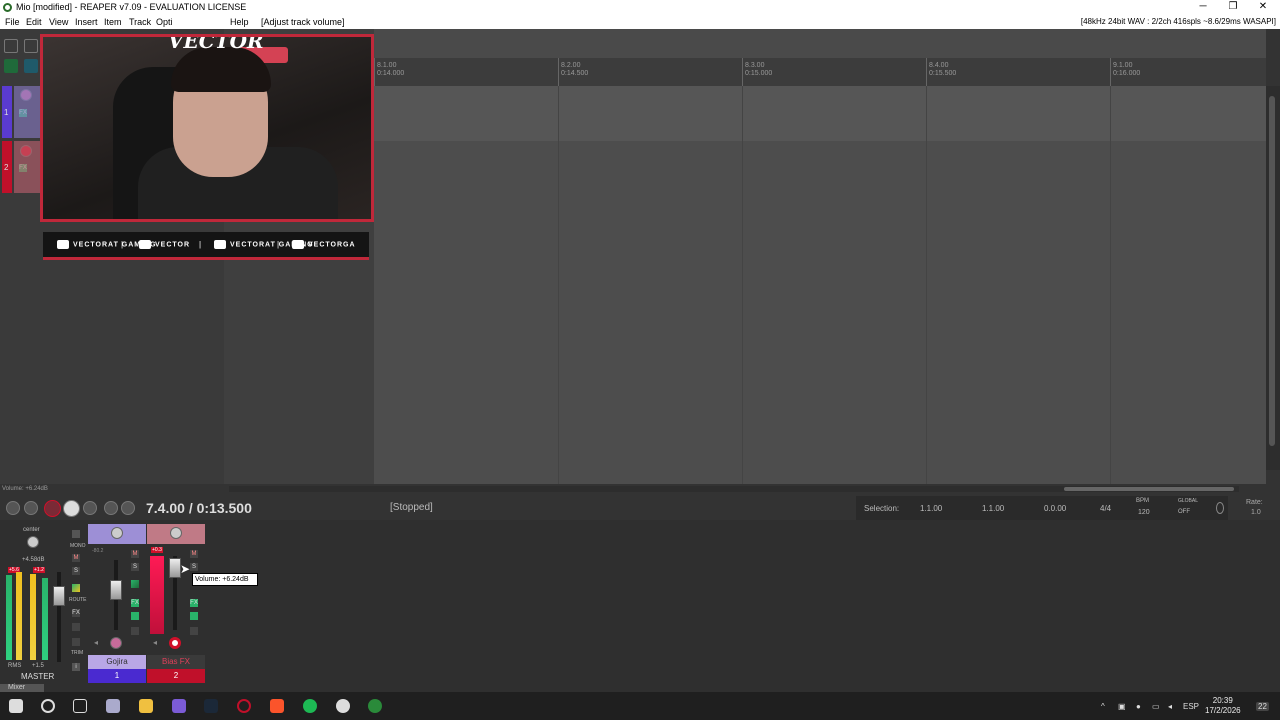 The image size is (1280, 720). What do you see at coordinates (135, 567) in the screenshot?
I see `track-1-solo-button: S` at bounding box center [135, 567].